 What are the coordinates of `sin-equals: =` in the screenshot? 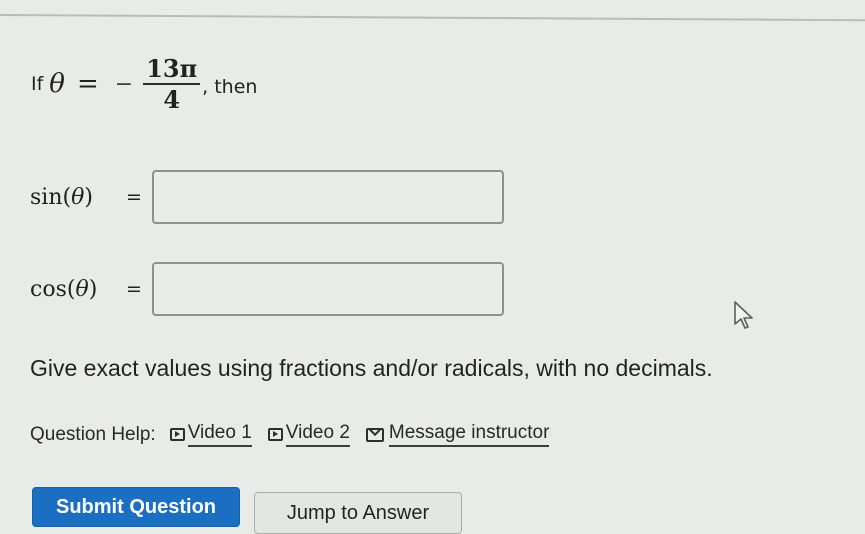 It's located at (134, 197).